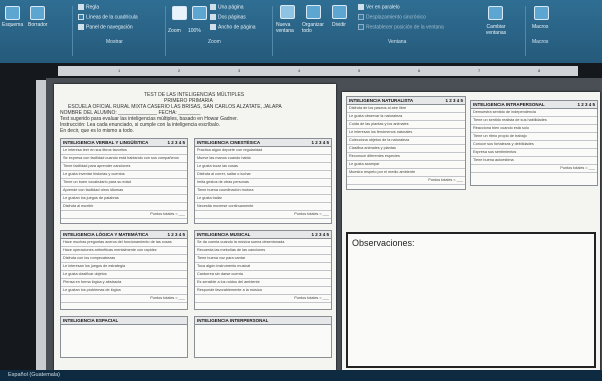 Image resolution: width=602 pixels, height=381 pixels. What do you see at coordinates (263, 291) in the screenshot?
I see `table-row: Responde favorablemente a la música` at bounding box center [263, 291].